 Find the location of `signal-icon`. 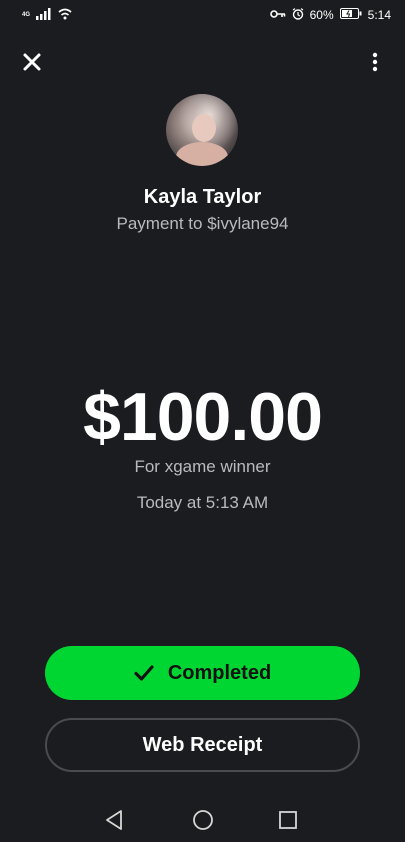

signal-icon is located at coordinates (44, 15).